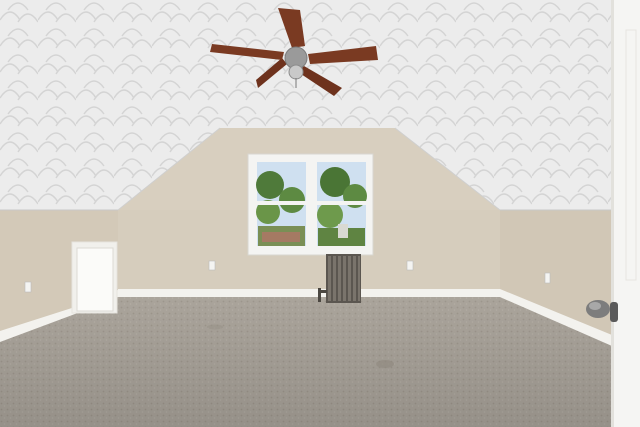 The height and width of the screenshot is (427, 640). What do you see at coordinates (309, 293) in the screenshot?
I see `baseboard-back` at bounding box center [309, 293].